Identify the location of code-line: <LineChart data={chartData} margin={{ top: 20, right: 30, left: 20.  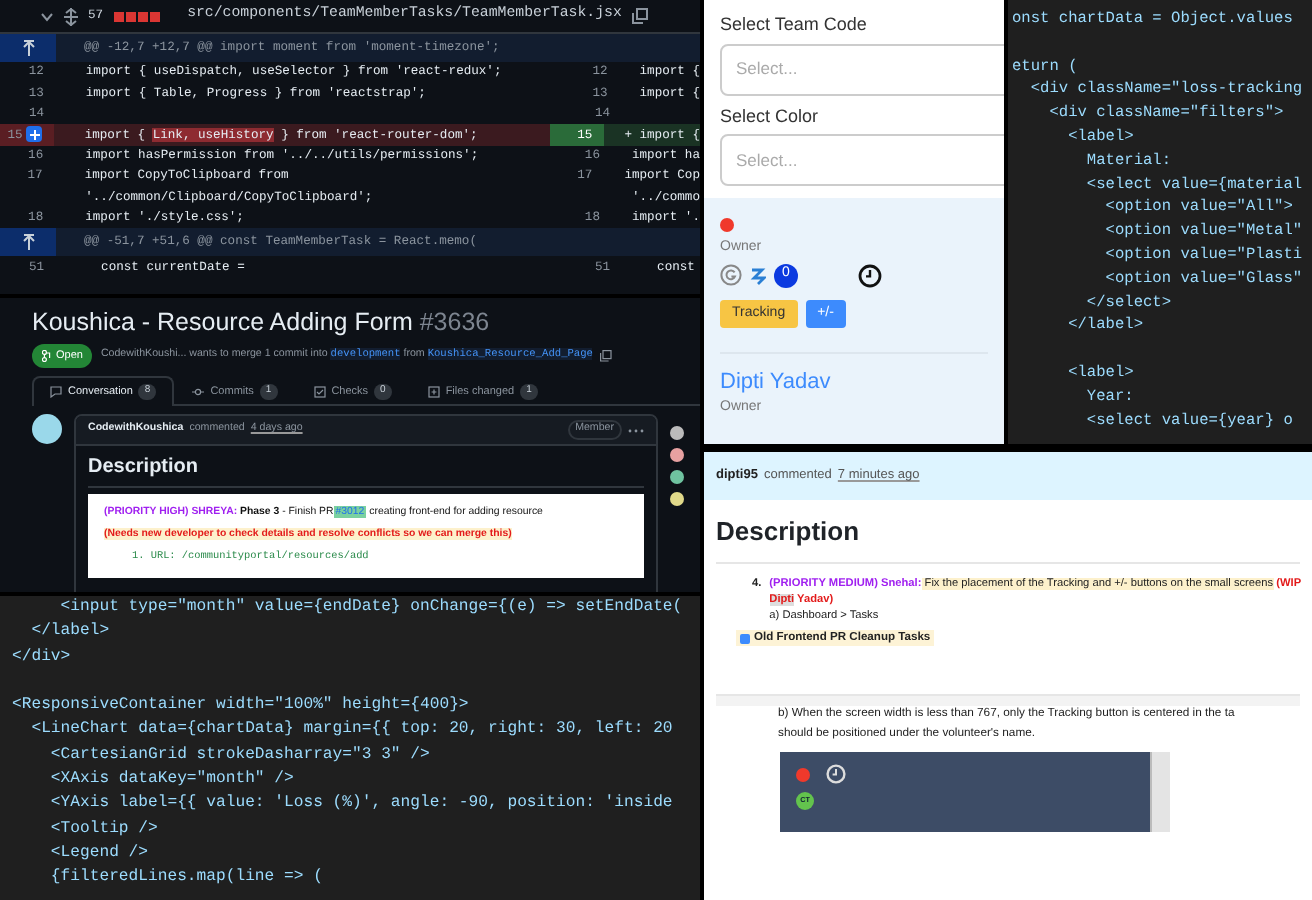
(352, 730).